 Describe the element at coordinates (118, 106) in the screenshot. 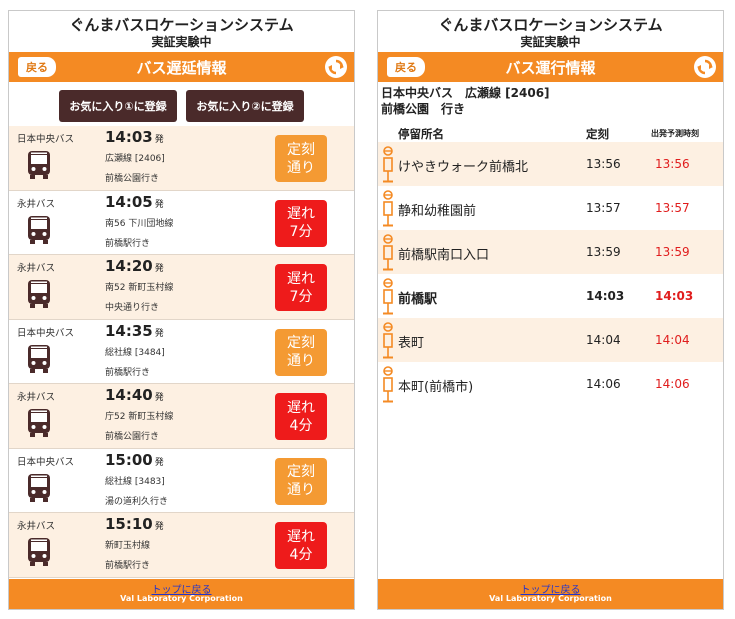

I see `favorite-1-button: お気に入り①に登録` at that location.